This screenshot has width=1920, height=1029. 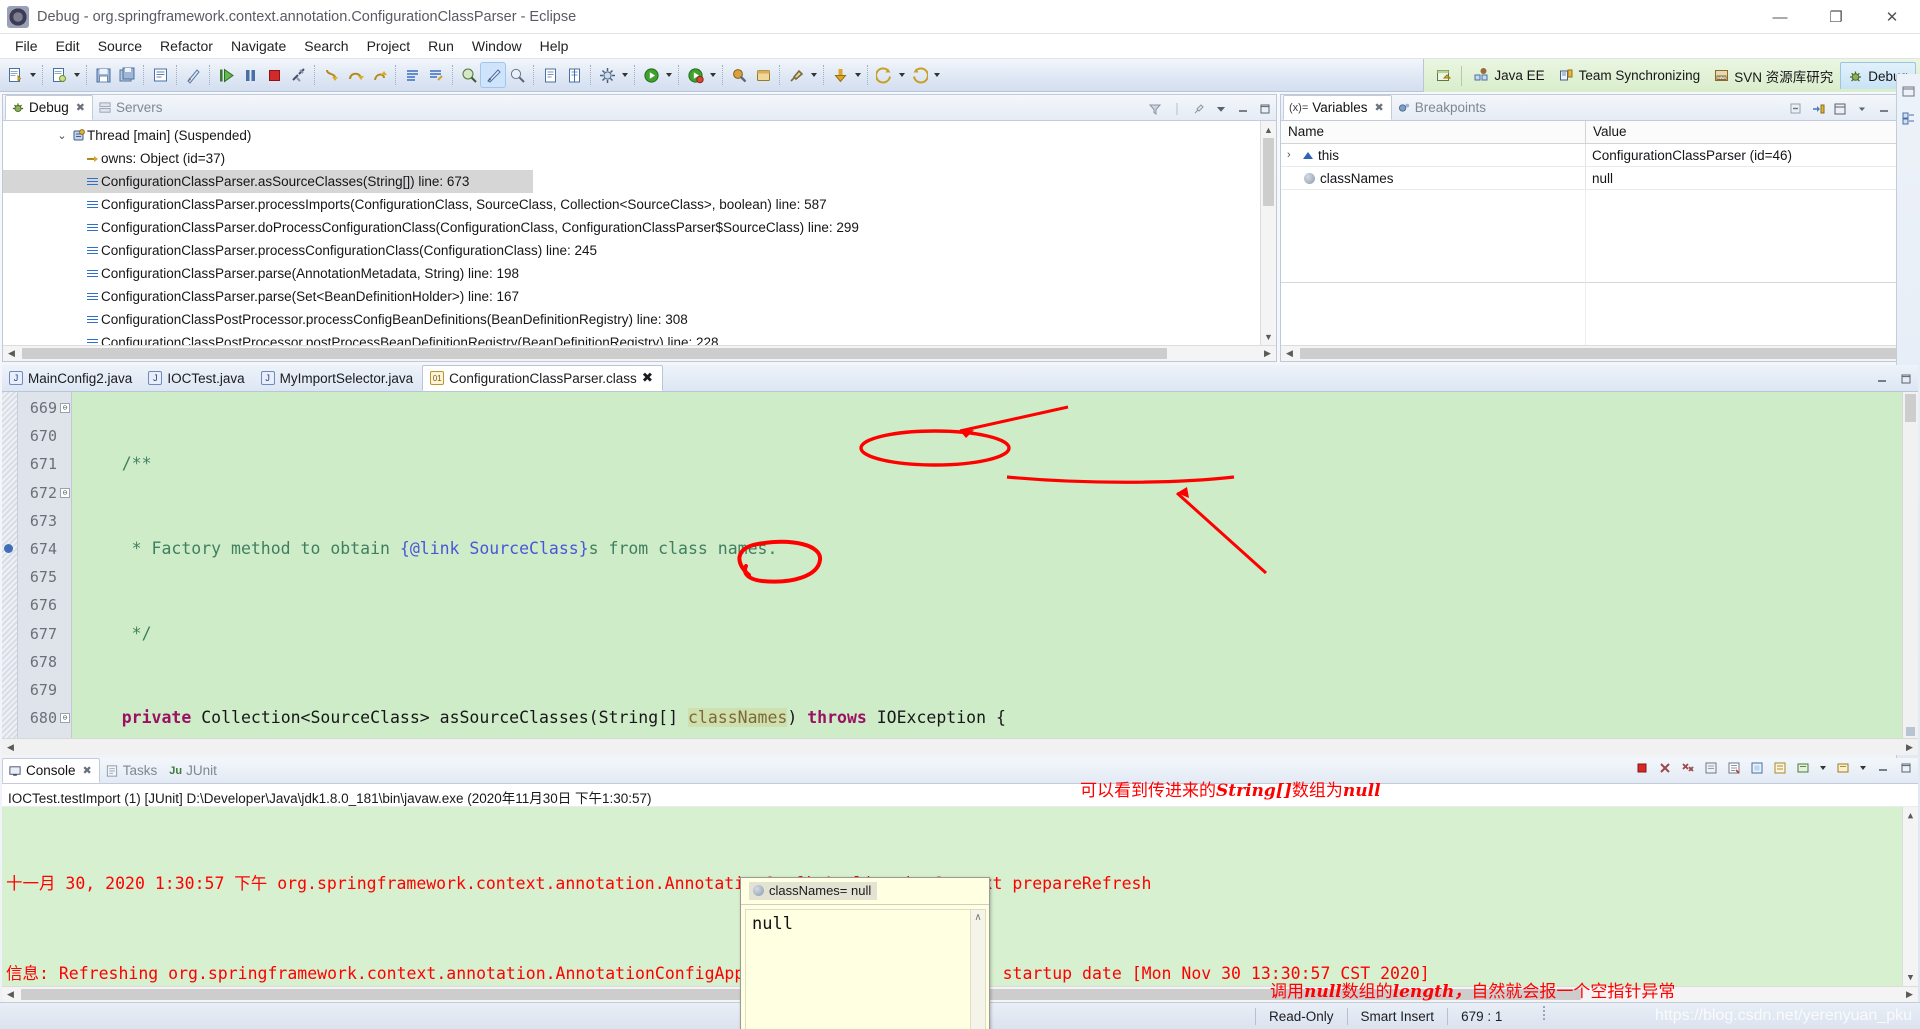 I want to click on forward-dropdown-icon, so click(x=936, y=75).